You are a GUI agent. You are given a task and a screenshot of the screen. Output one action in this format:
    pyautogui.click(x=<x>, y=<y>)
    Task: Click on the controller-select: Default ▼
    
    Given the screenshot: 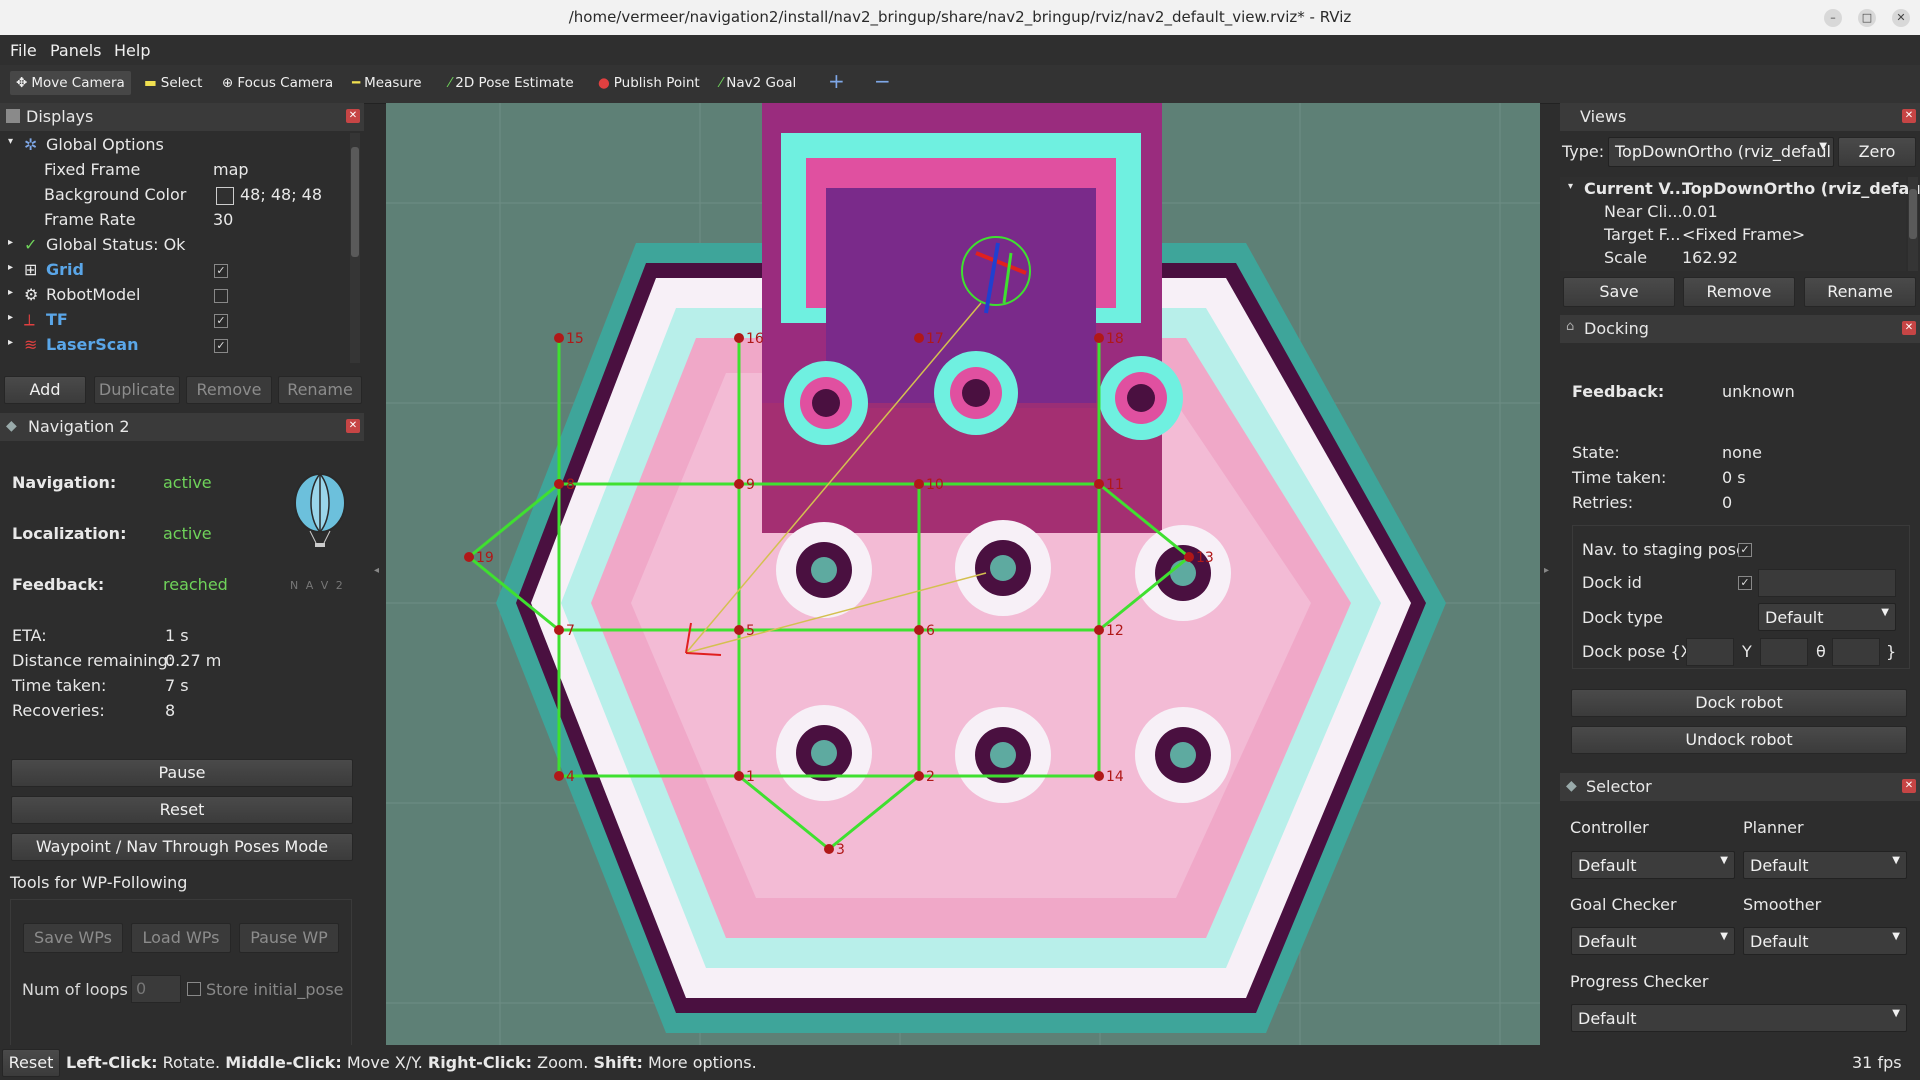 What is the action you would take?
    pyautogui.click(x=1653, y=865)
    